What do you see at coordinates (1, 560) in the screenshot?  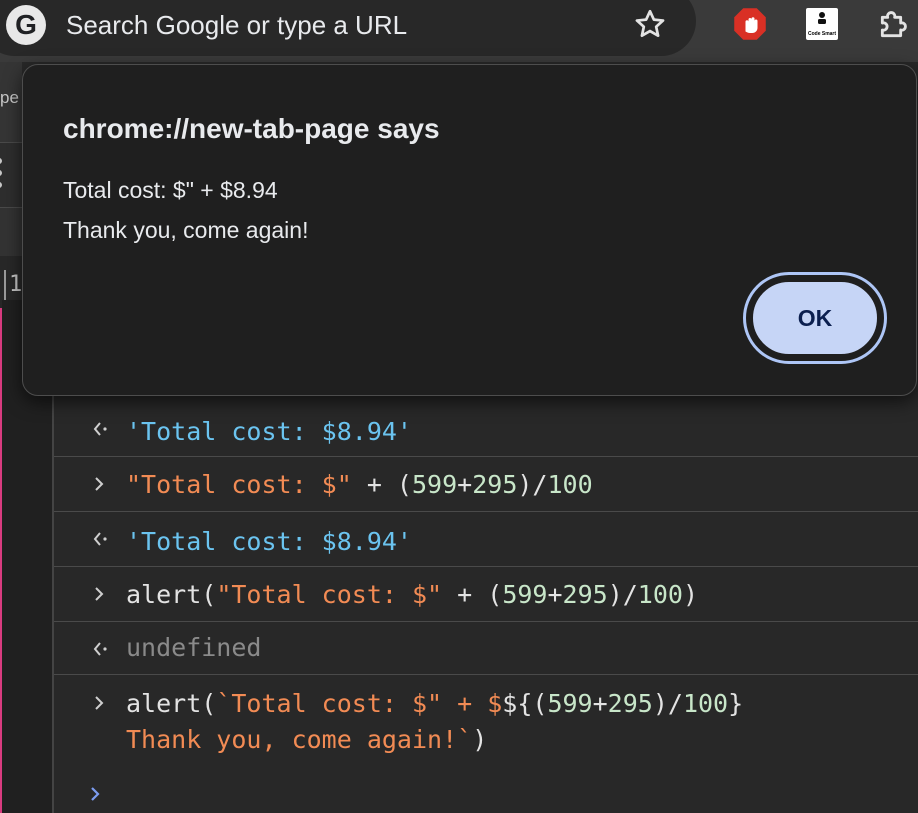 I see `pink-edge-strip` at bounding box center [1, 560].